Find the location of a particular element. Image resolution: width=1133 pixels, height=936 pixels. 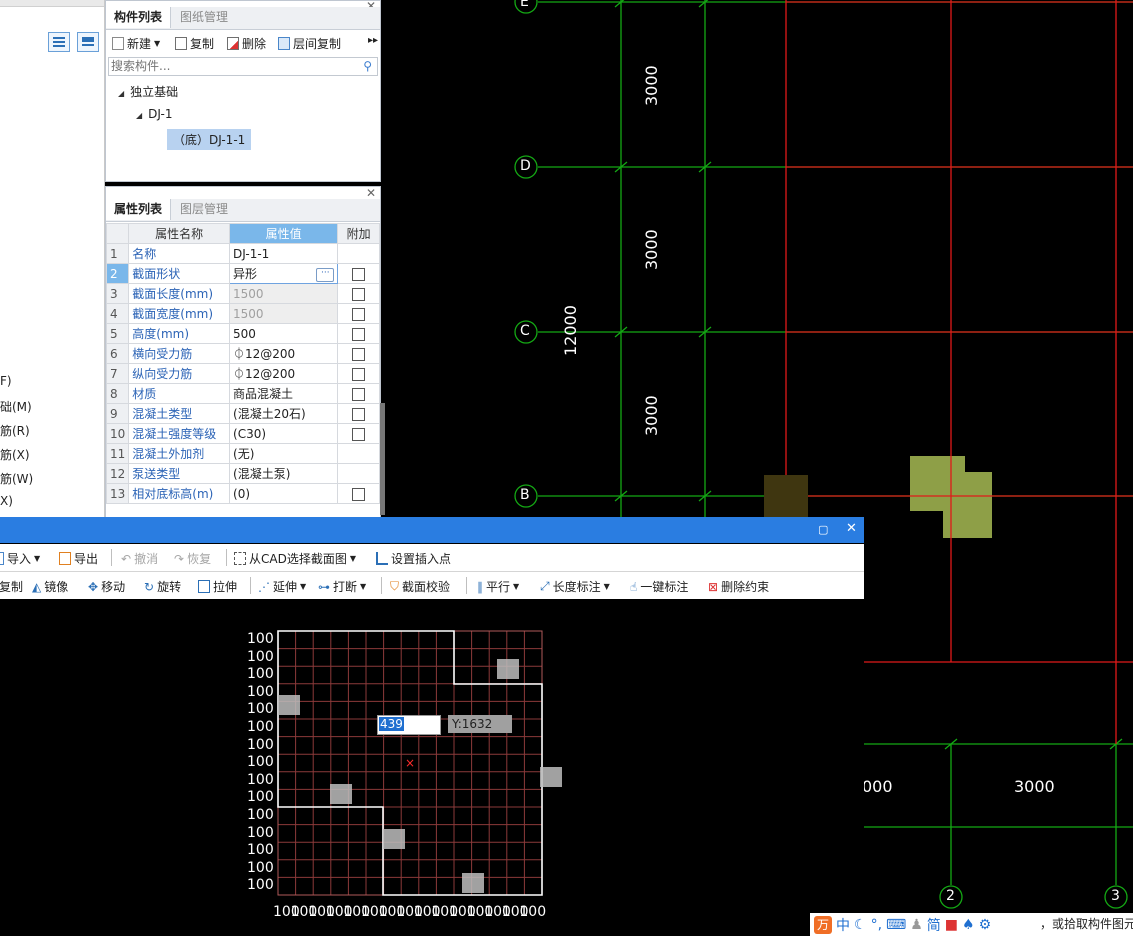

strip-item-6: X) is located at coordinates (6, 501).